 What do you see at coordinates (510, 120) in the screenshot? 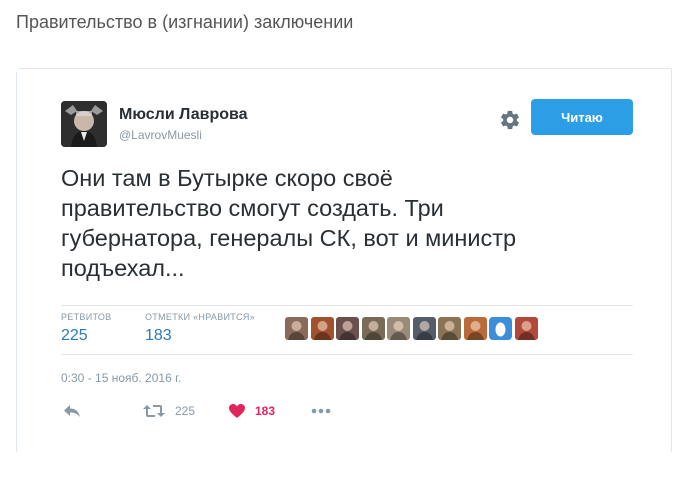
I see `gear-icon` at bounding box center [510, 120].